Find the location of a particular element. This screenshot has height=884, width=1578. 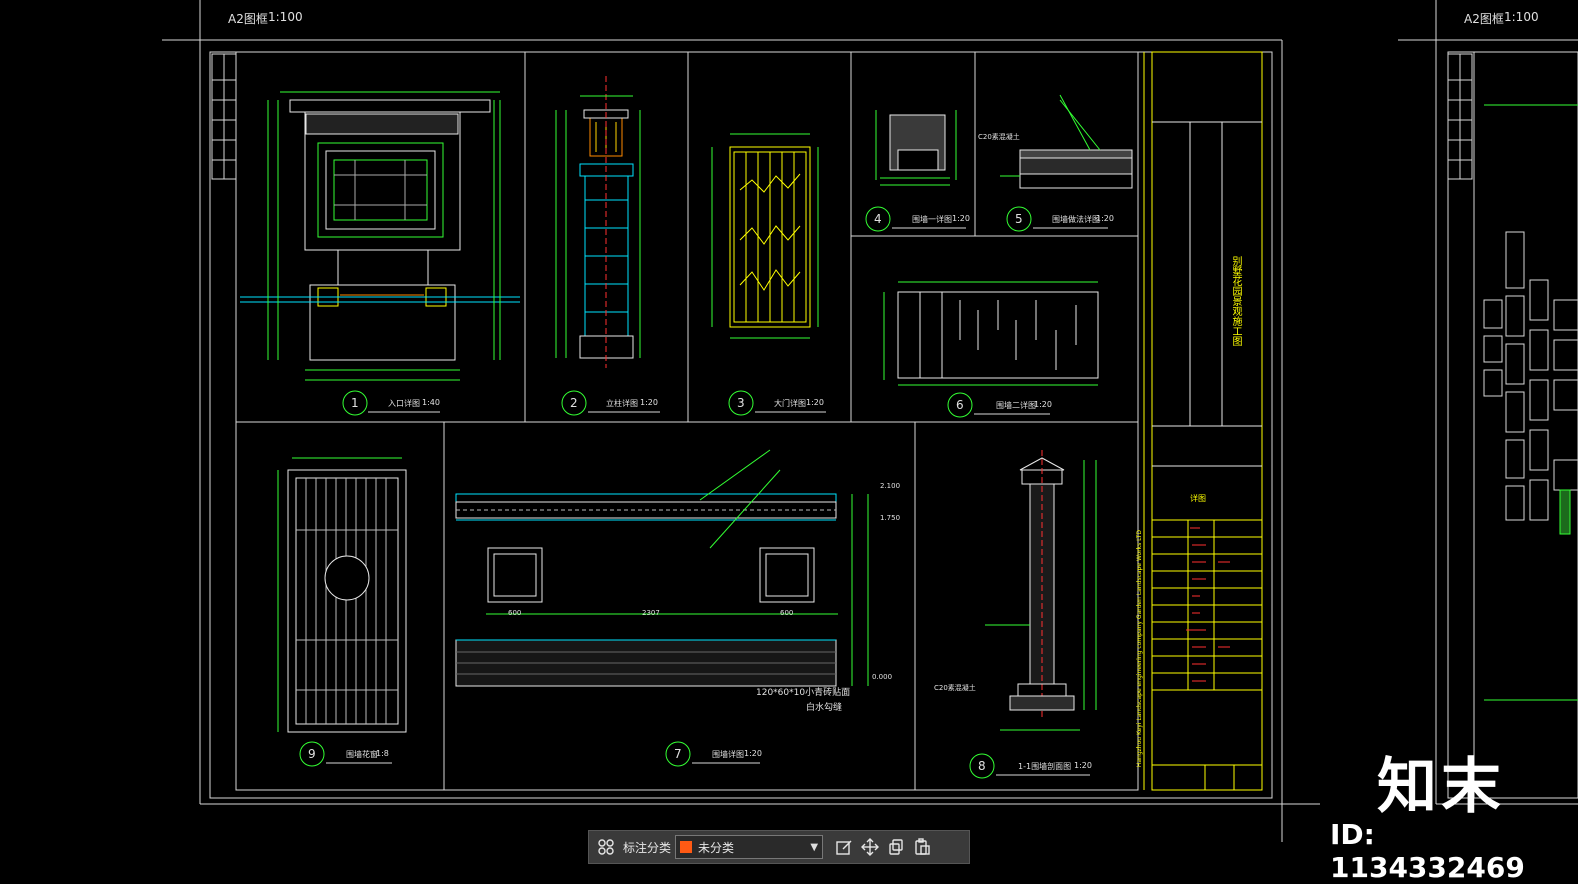

move-icon is located at coordinates (870, 847).